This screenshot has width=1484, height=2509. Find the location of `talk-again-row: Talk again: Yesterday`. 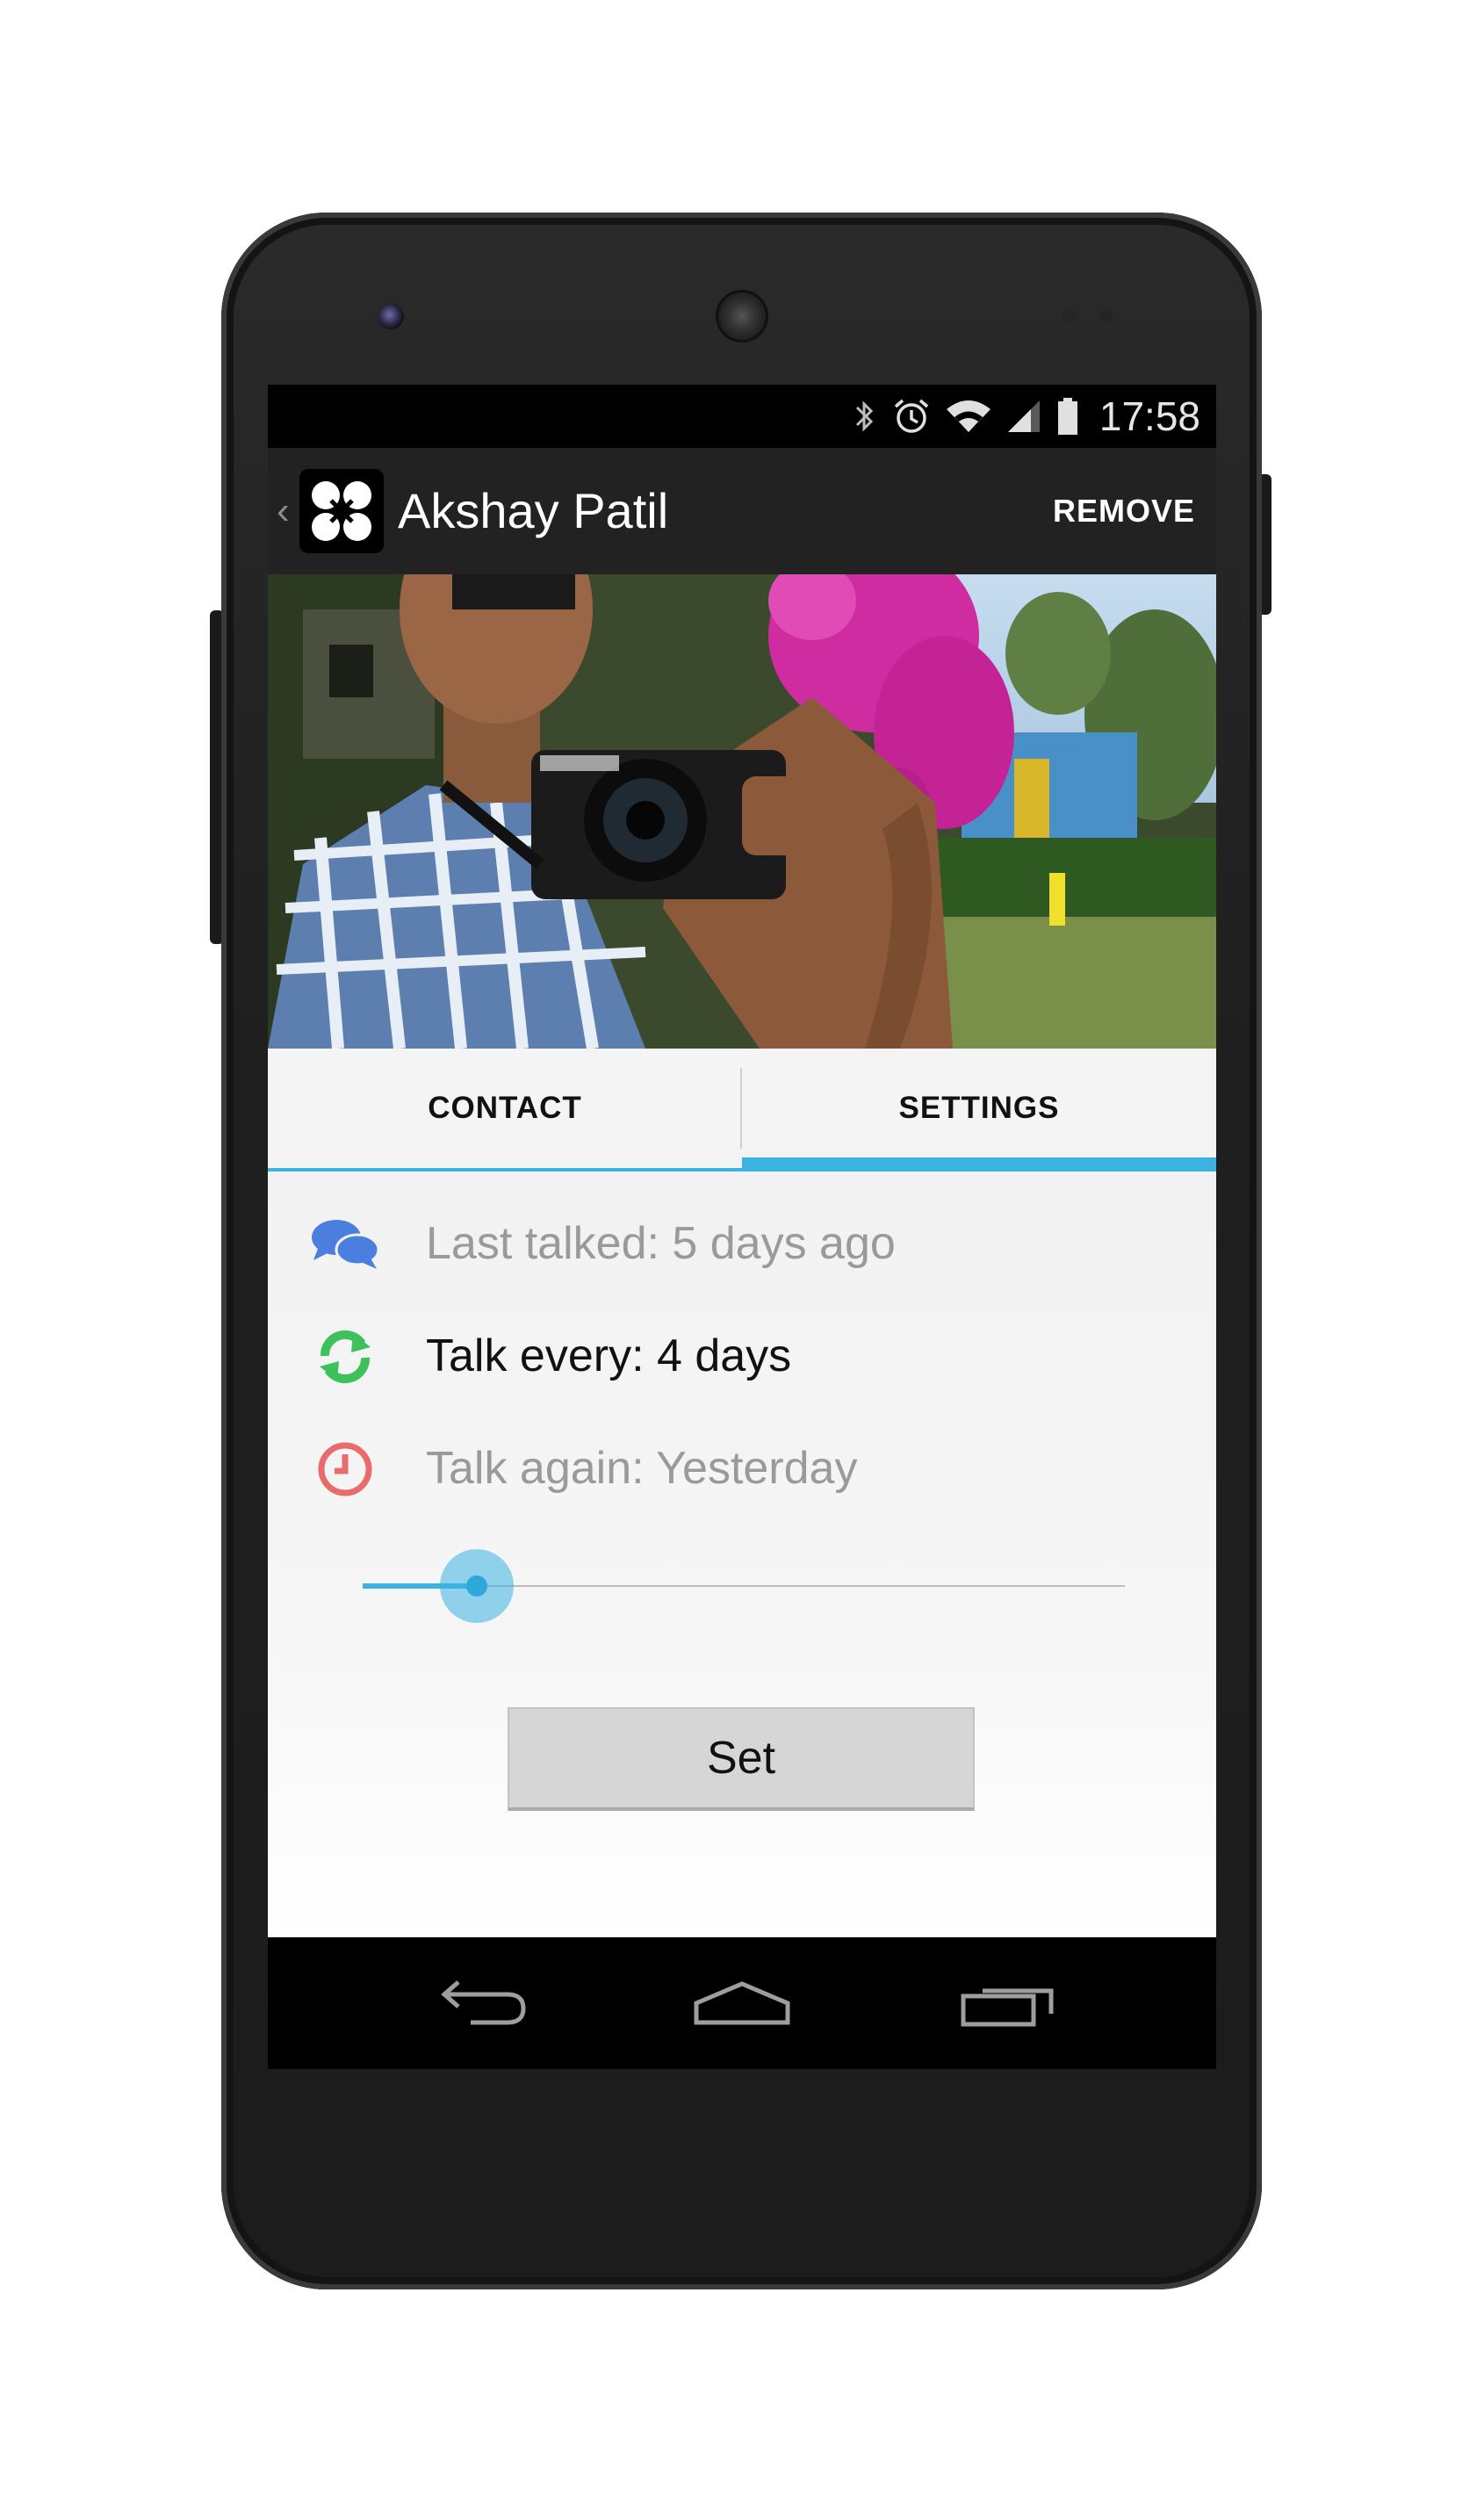

talk-again-row: Talk again: Yesterday is located at coordinates (742, 1466).